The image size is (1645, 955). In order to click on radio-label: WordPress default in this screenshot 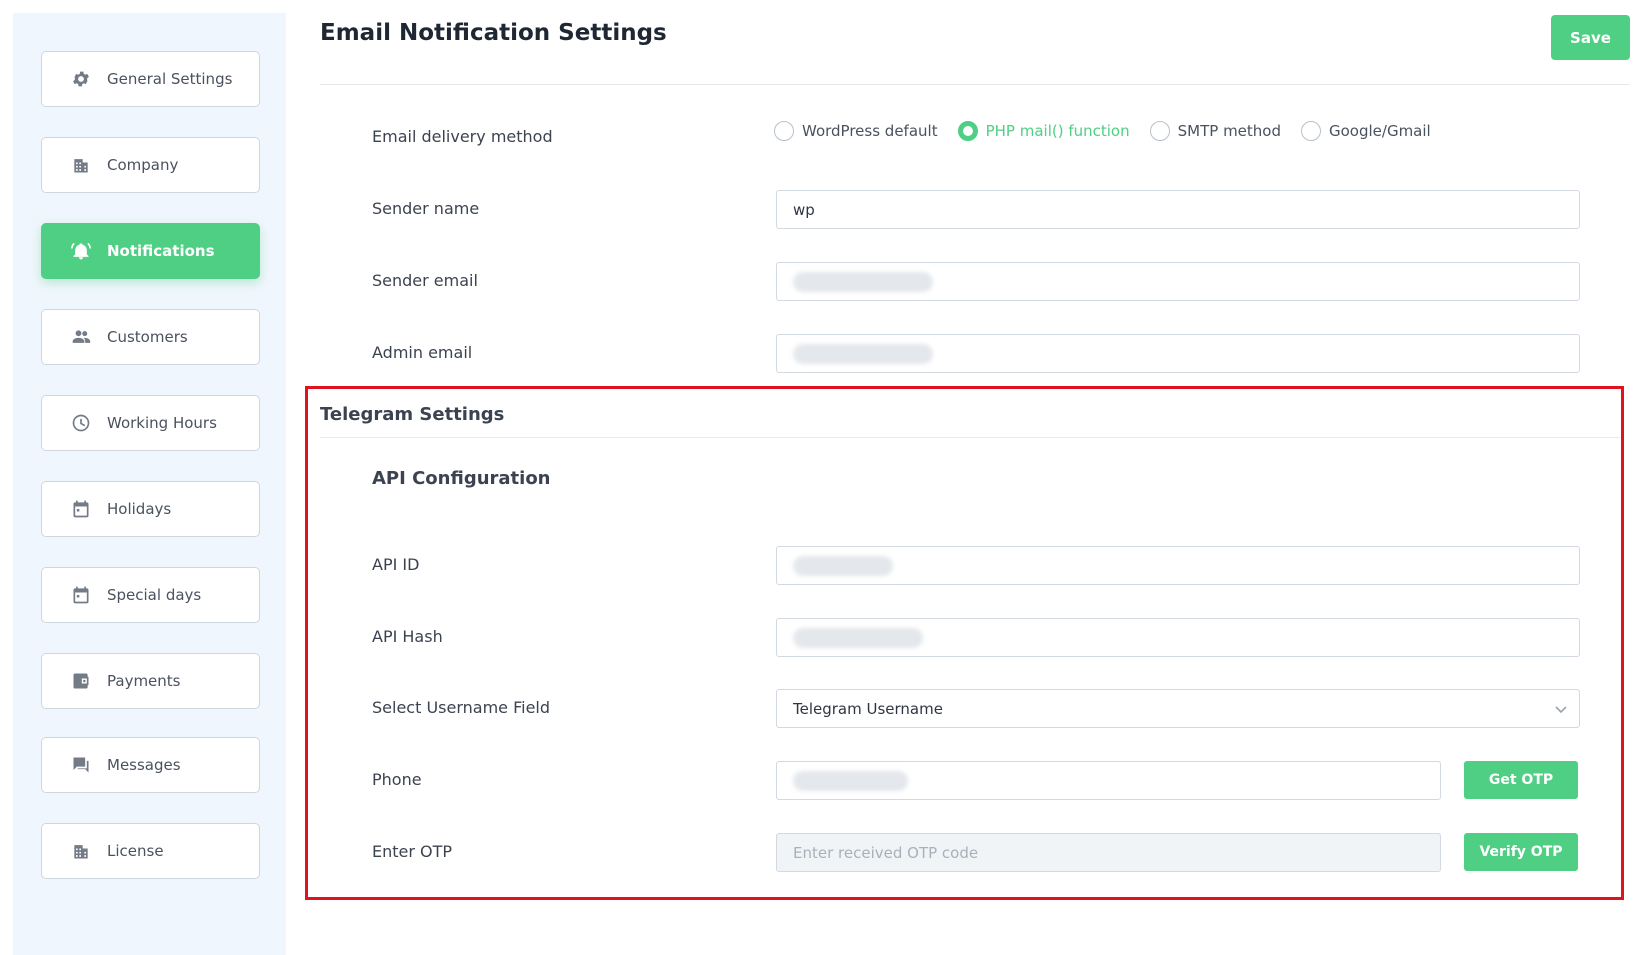, I will do `click(870, 131)`.